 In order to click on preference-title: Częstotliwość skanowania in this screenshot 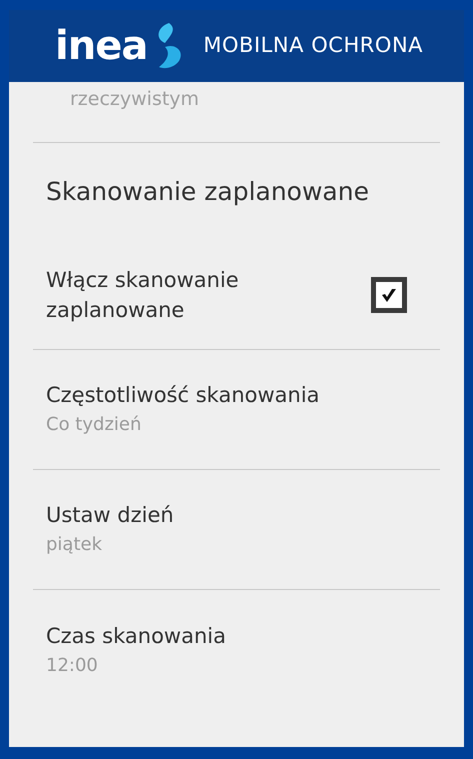, I will do `click(183, 395)`.